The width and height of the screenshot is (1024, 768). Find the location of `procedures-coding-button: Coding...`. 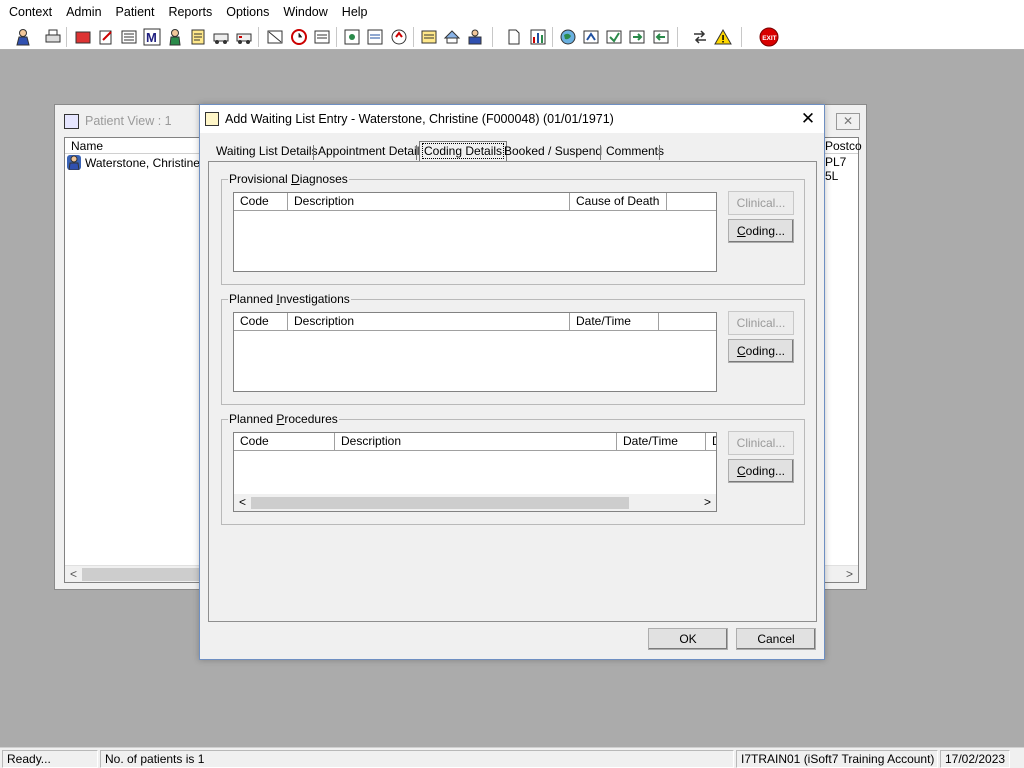

procedures-coding-button: Coding... is located at coordinates (761, 471).